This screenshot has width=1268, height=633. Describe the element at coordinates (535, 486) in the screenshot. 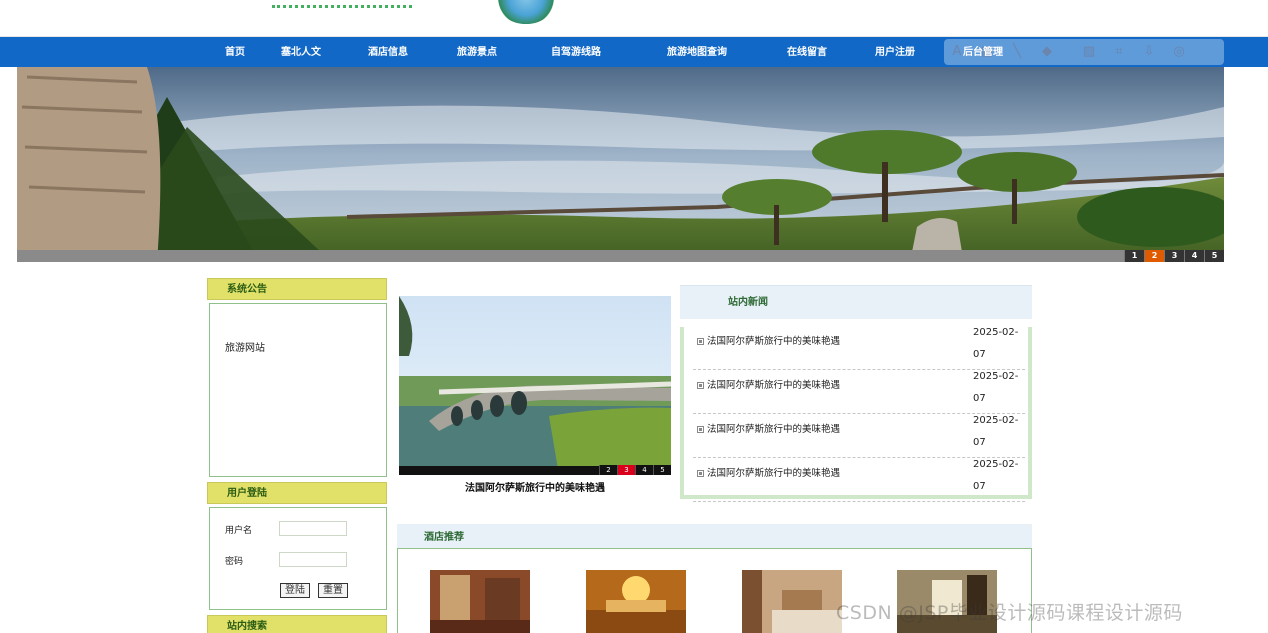

I see `slider-caption: 法国阿尔萨斯旅行中的美味艳遇` at that location.